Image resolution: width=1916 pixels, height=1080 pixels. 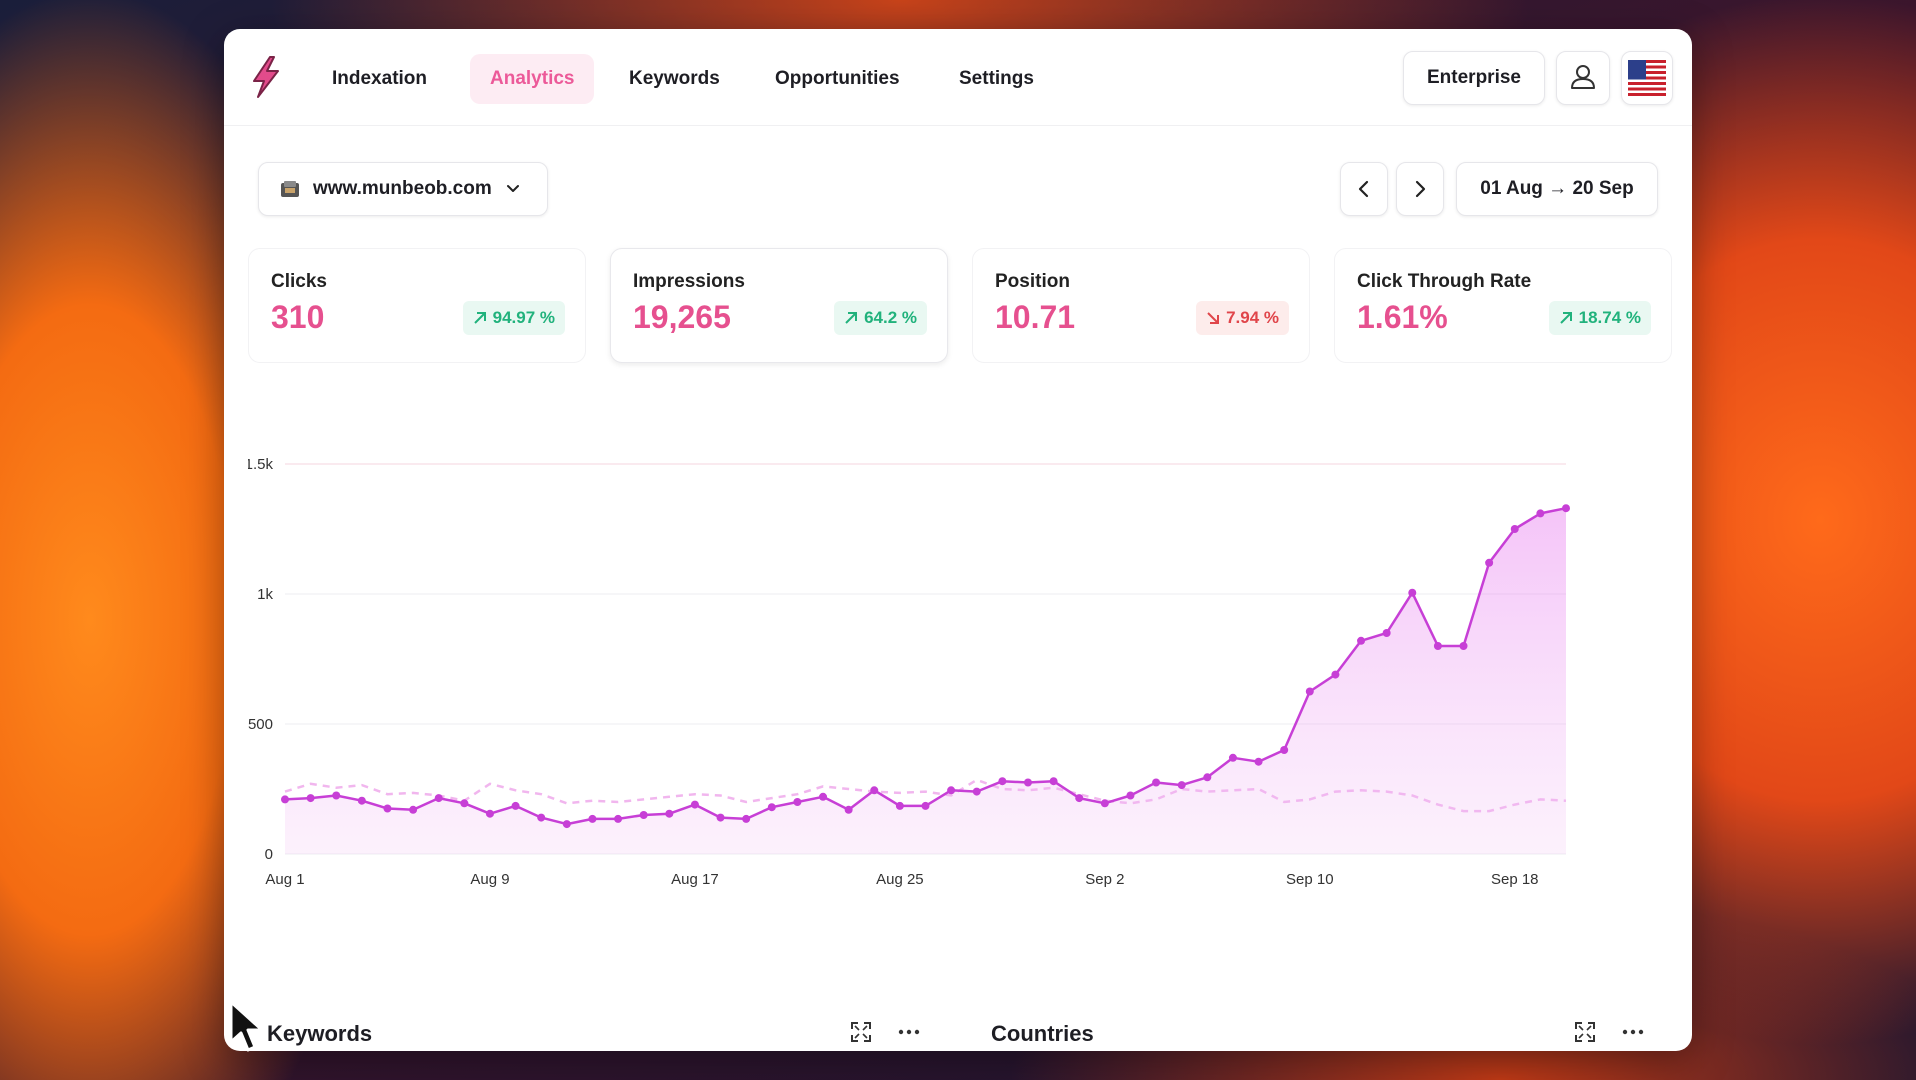 I want to click on chevron-right-icon, so click(x=1420, y=189).